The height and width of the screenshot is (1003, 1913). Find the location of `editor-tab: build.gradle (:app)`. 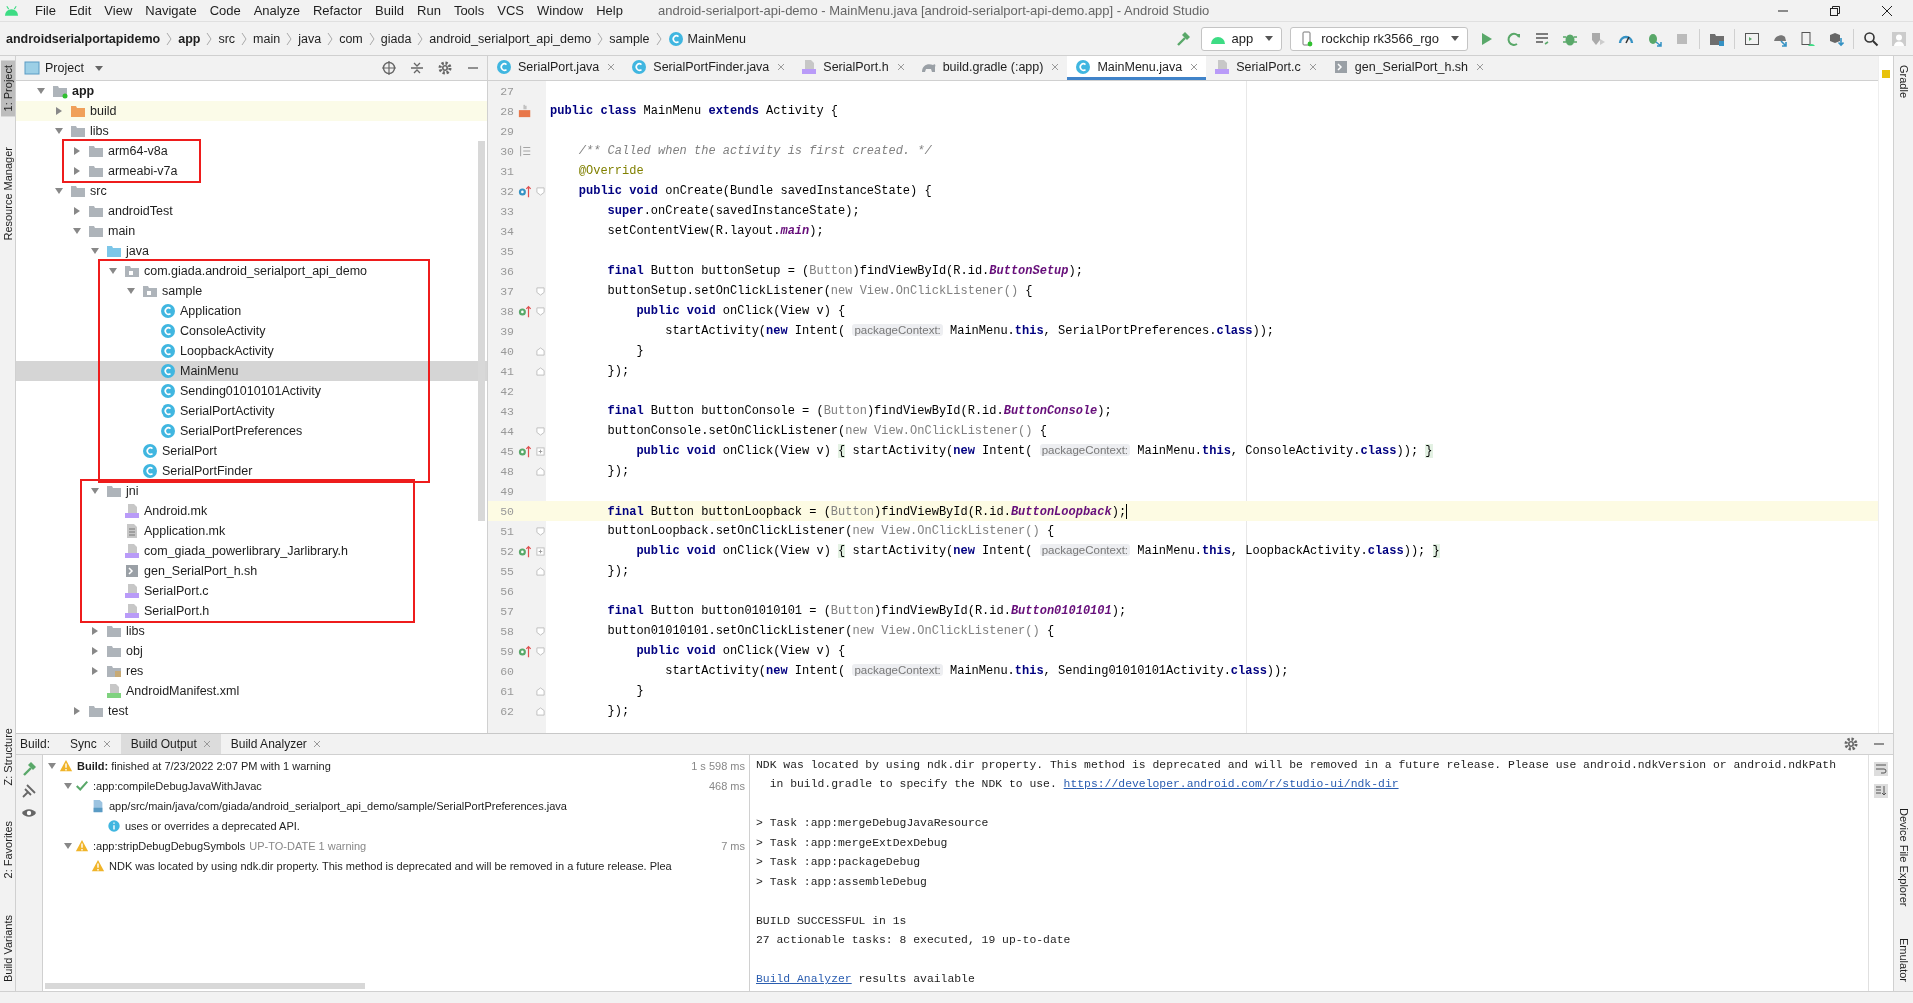

editor-tab: build.gradle (:app) is located at coordinates (990, 68).